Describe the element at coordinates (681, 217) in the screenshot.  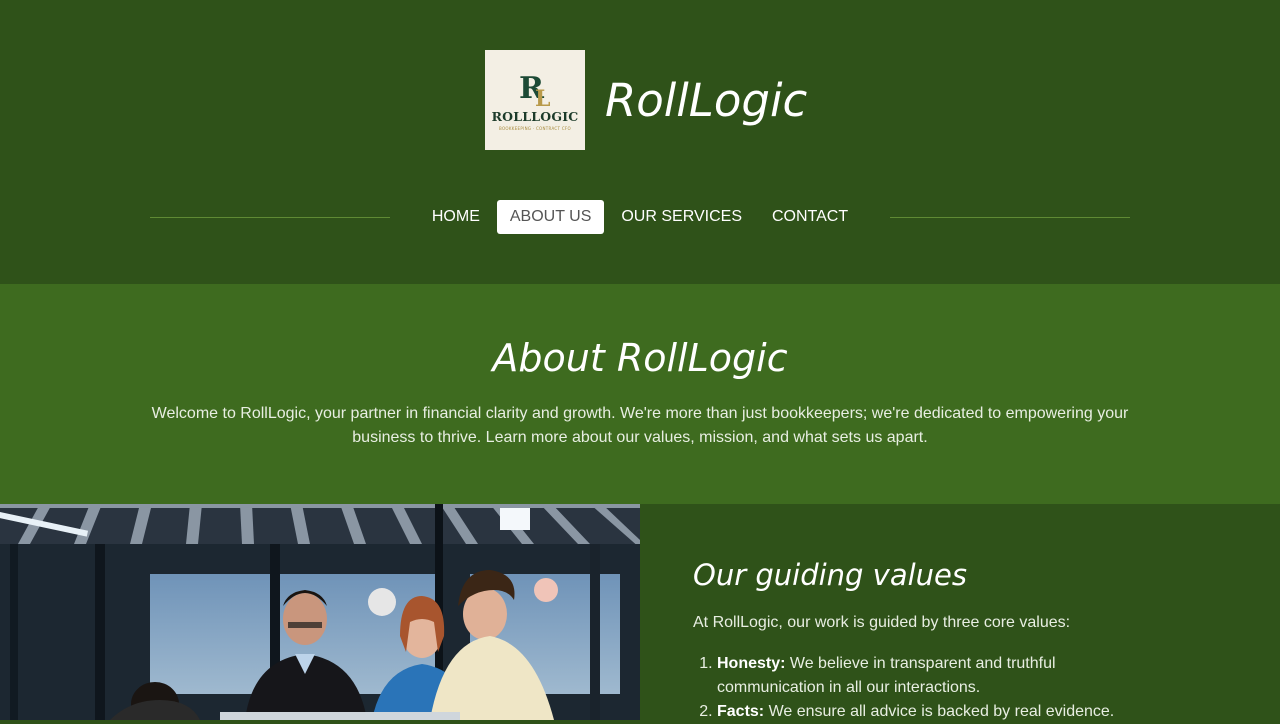
I see `nav-item-our-services: OUR SERVICES` at that location.